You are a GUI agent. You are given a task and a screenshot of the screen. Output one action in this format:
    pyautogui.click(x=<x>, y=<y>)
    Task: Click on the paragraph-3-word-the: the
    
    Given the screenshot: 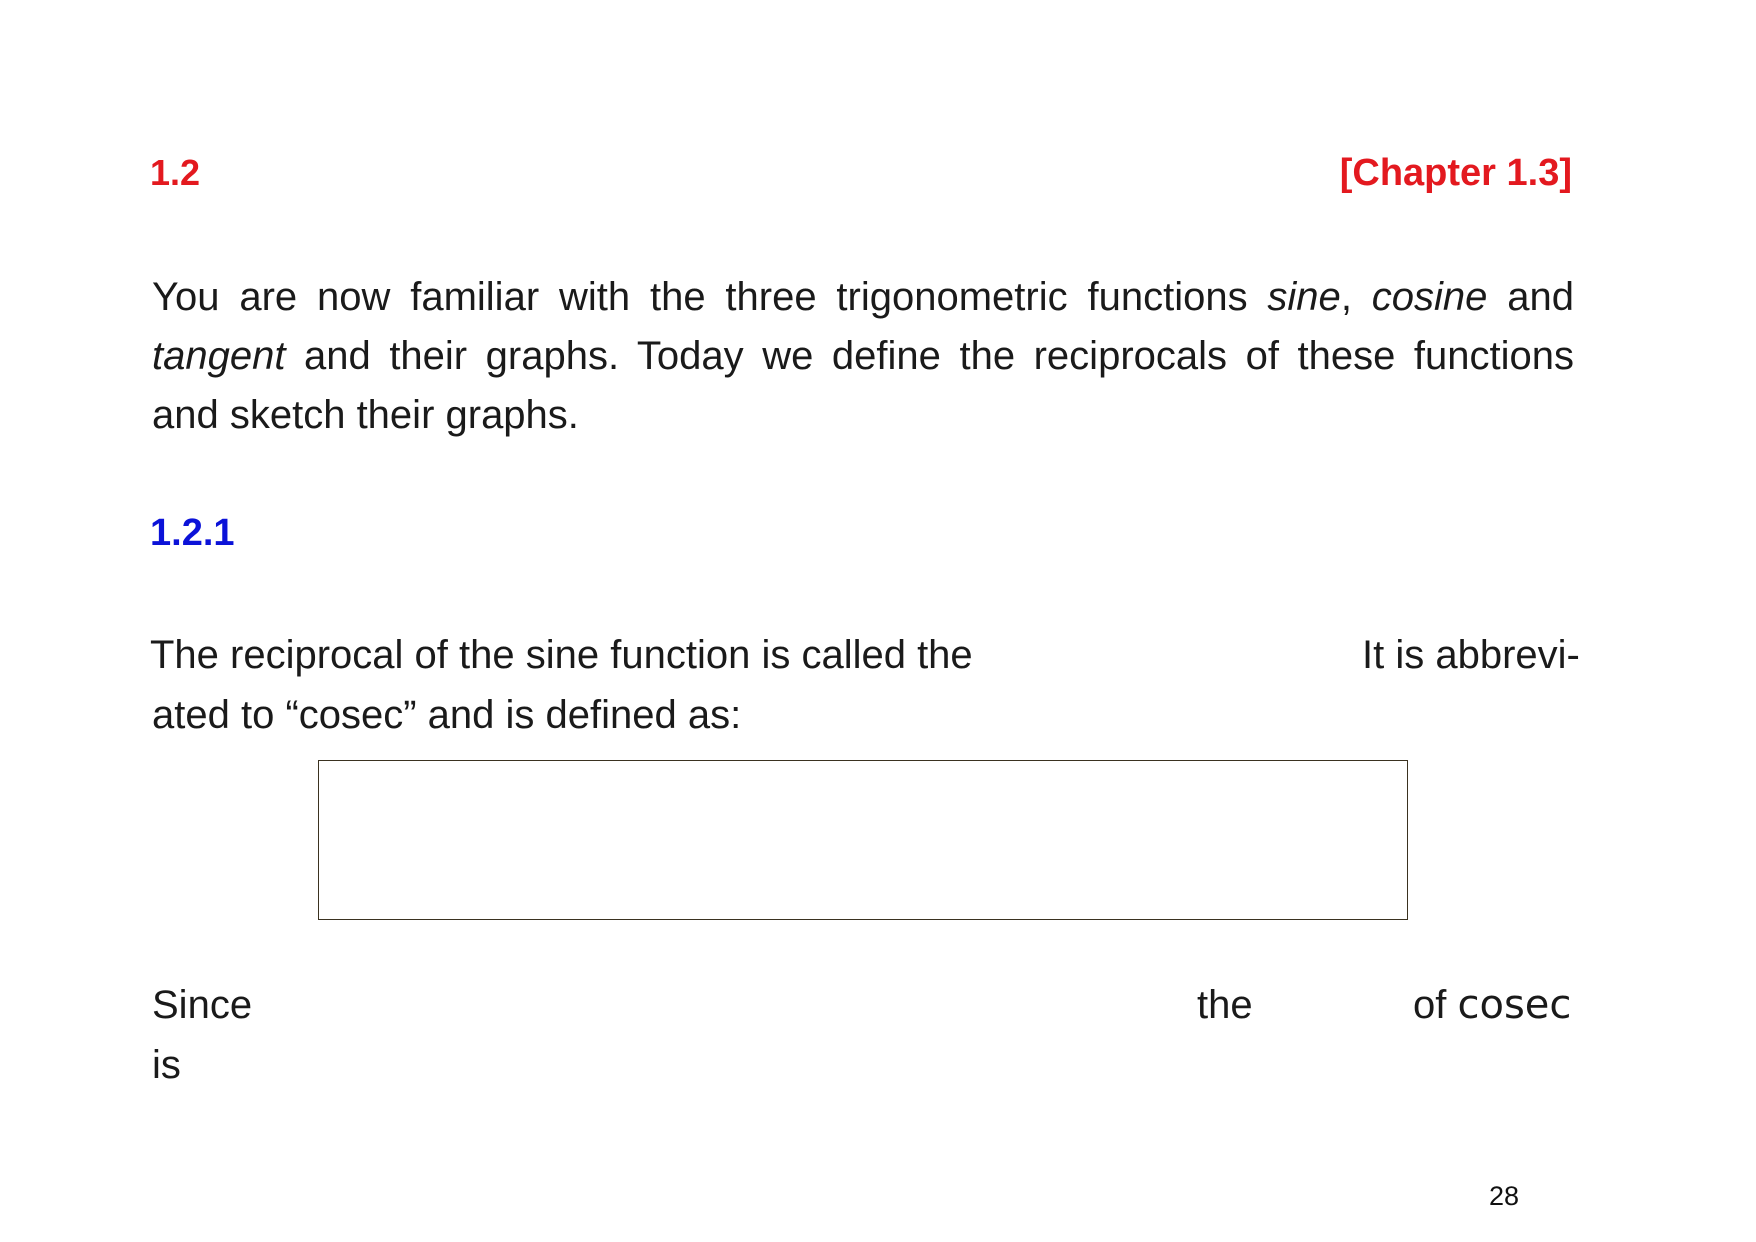 What is the action you would take?
    pyautogui.click(x=1225, y=1005)
    